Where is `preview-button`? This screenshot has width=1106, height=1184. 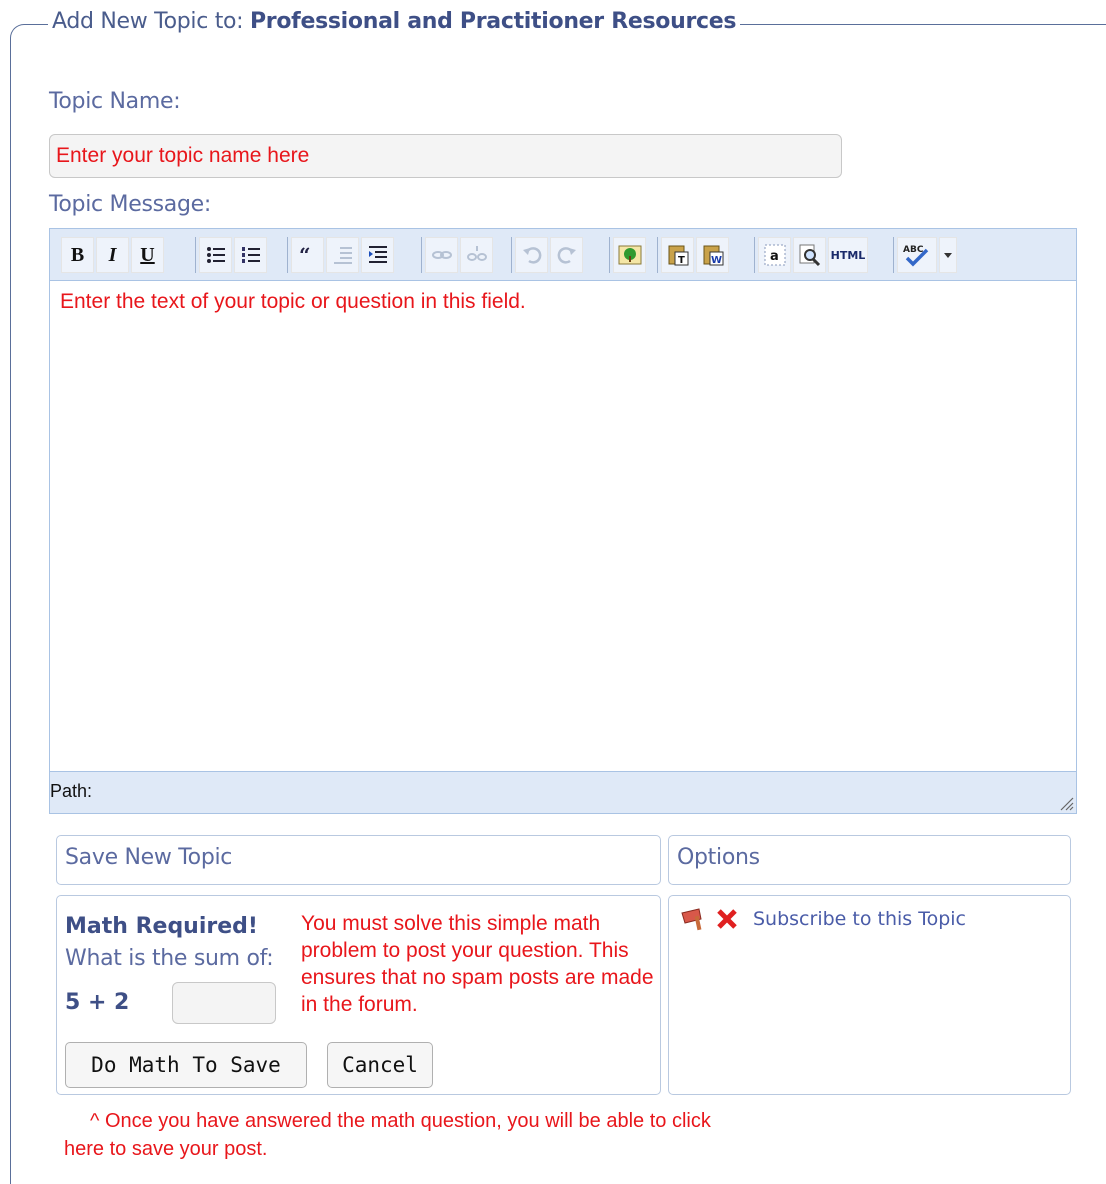
preview-button is located at coordinates (809, 255).